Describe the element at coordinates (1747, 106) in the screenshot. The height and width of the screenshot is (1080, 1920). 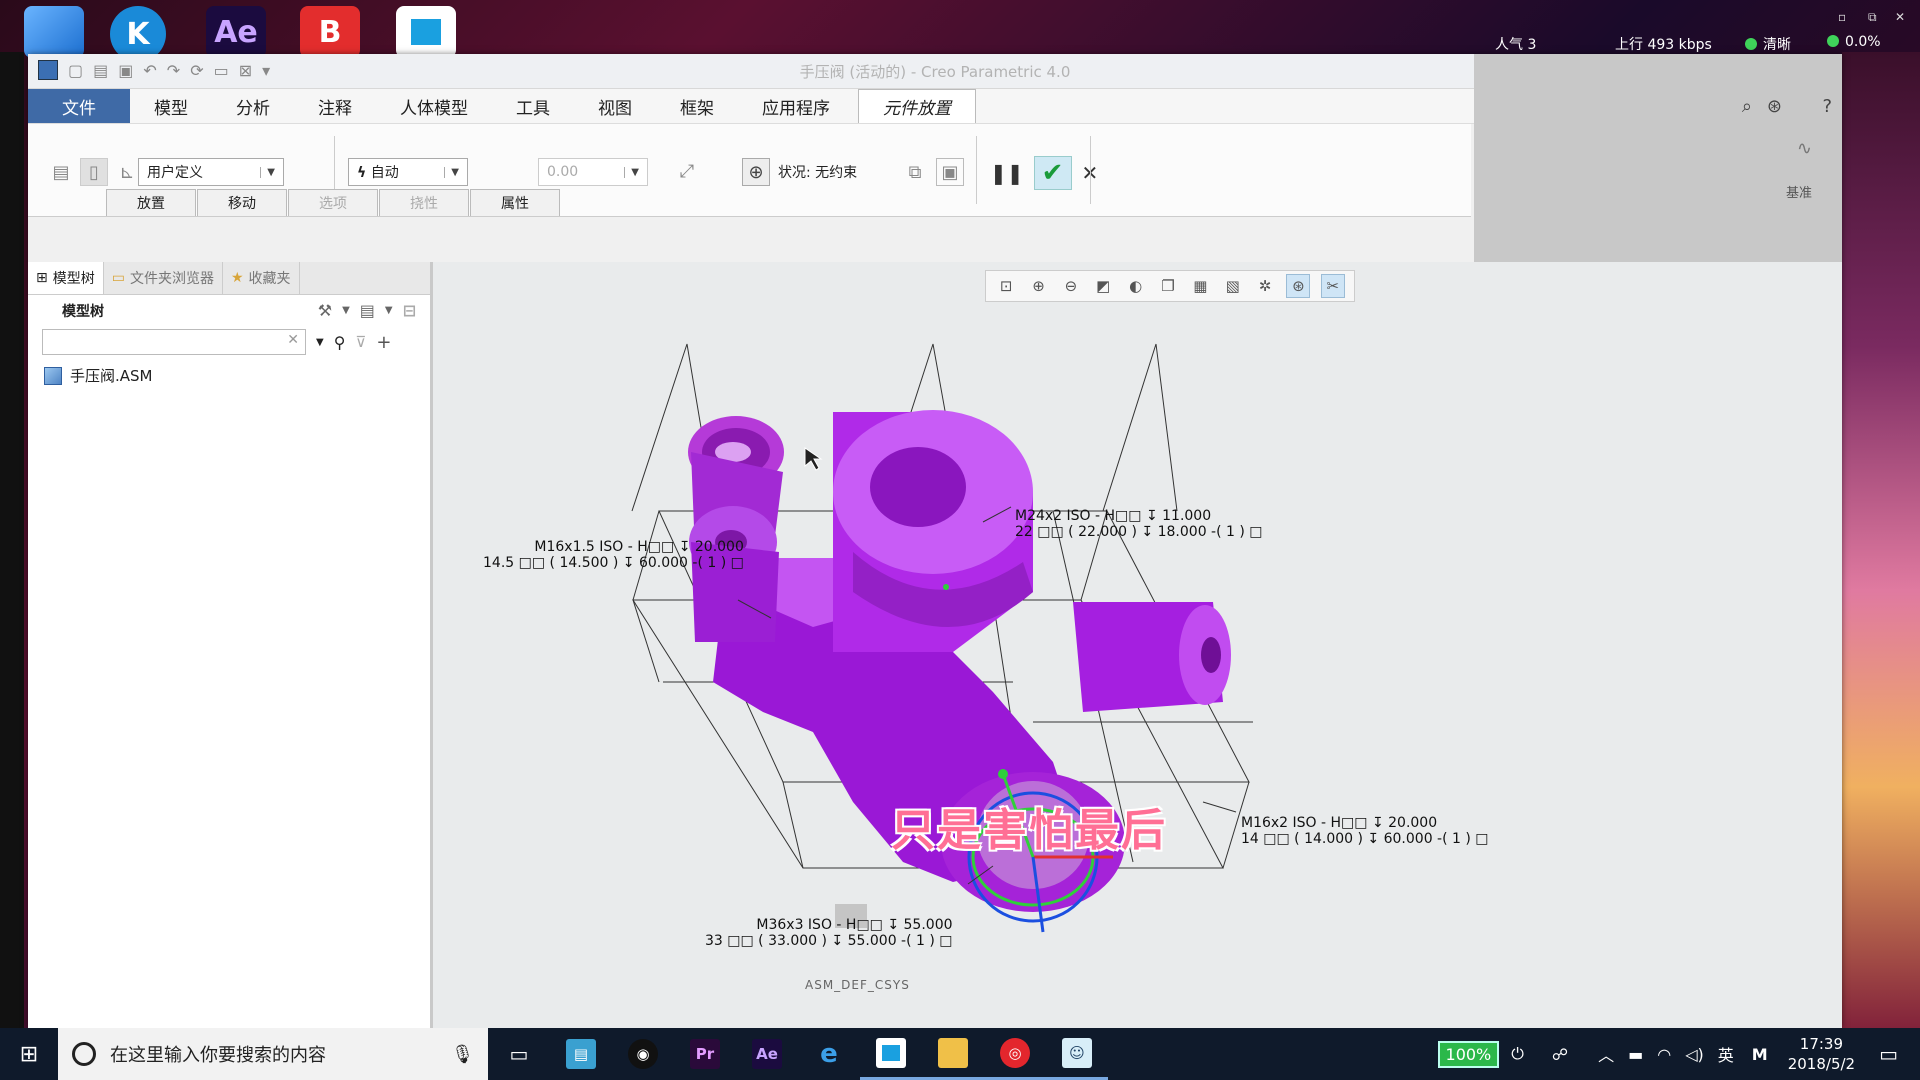
I see `search-icon: ⌕` at that location.